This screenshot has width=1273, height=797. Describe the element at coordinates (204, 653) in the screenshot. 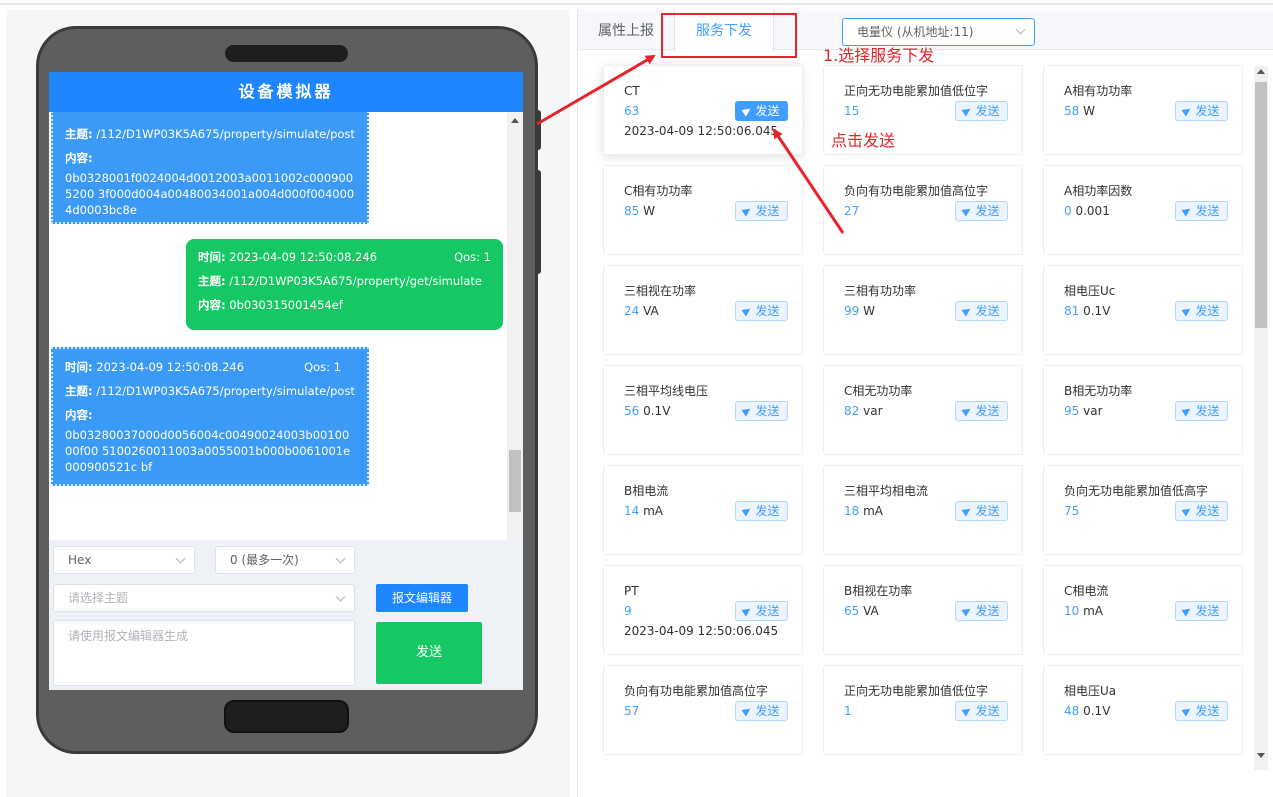

I see `payload-textarea: 请使用报文编辑器生成` at that location.